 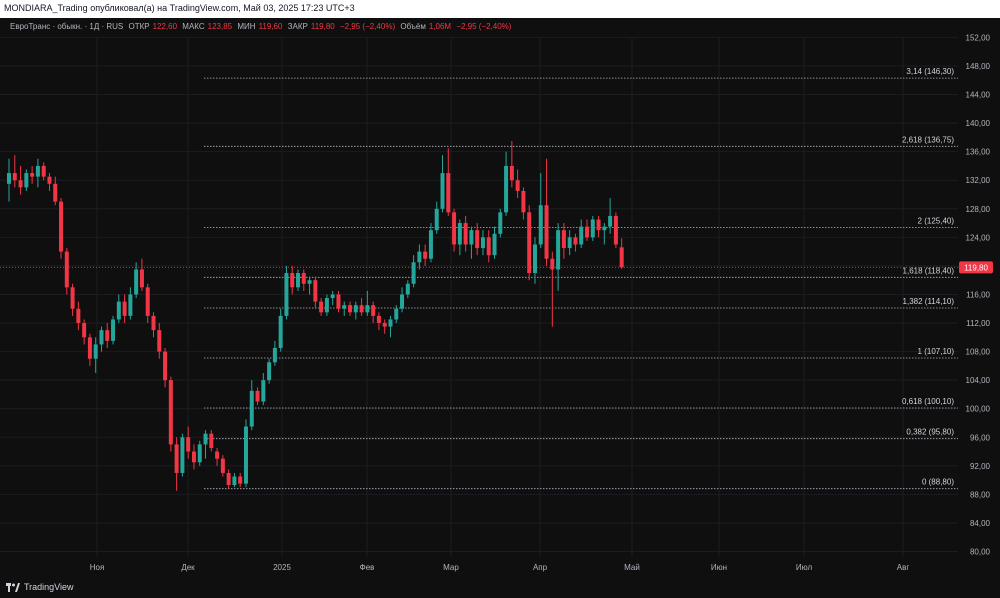 What do you see at coordinates (632, 567) in the screenshot?
I see `time-tick-label: Май` at bounding box center [632, 567].